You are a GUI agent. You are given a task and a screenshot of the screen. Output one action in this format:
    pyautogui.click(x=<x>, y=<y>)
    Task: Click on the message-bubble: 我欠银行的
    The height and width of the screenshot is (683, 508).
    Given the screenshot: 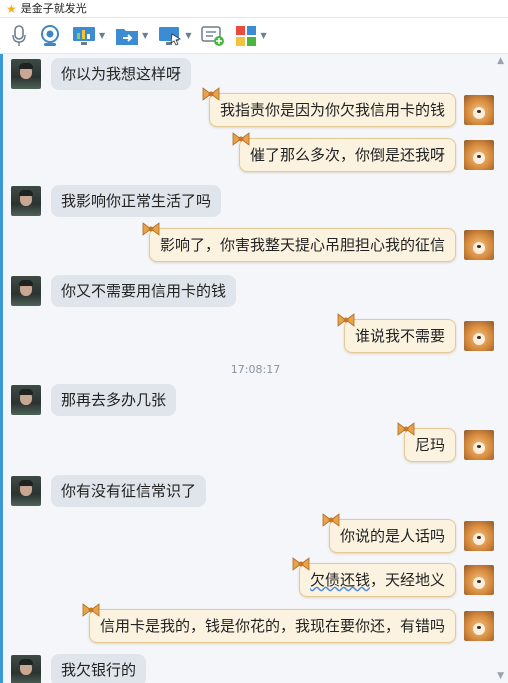 What is the action you would take?
    pyautogui.click(x=99, y=668)
    